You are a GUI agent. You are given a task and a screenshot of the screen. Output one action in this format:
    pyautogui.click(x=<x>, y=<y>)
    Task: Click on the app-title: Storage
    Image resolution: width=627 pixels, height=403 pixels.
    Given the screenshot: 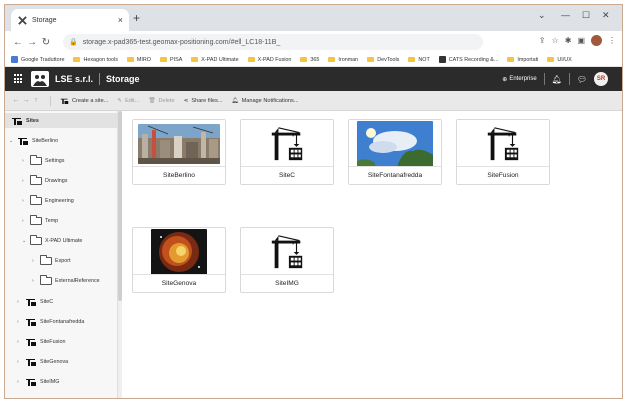 What is the action you would take?
    pyautogui.click(x=123, y=79)
    